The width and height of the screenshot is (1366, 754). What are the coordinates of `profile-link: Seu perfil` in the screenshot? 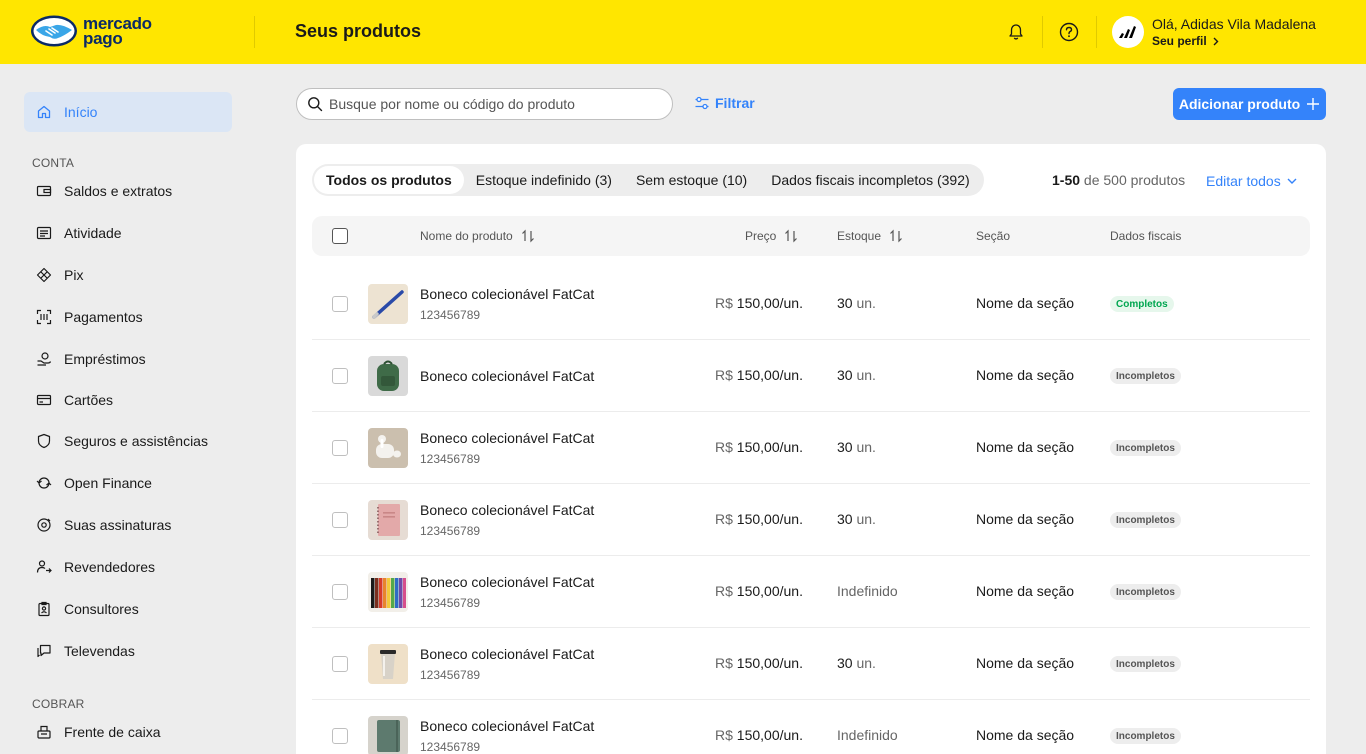 It's located at (1185, 41).